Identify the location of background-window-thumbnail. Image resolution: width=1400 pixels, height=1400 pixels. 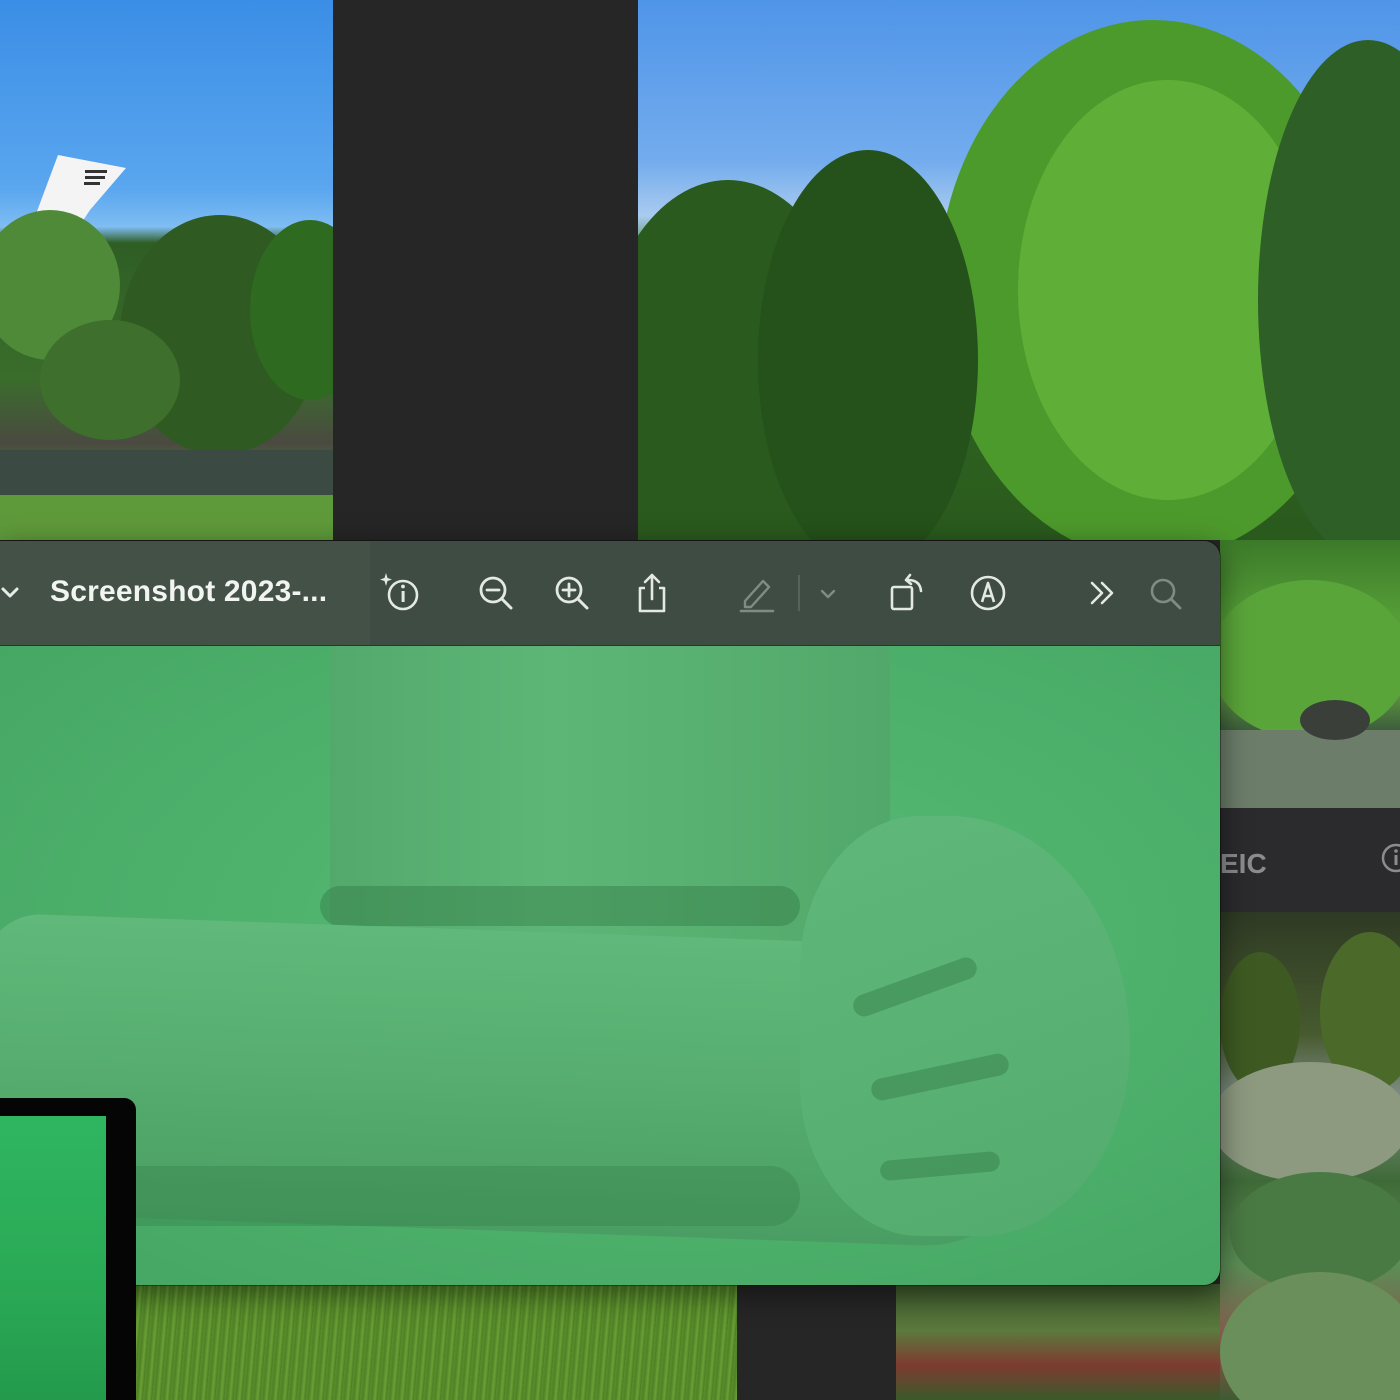
(68, 1249).